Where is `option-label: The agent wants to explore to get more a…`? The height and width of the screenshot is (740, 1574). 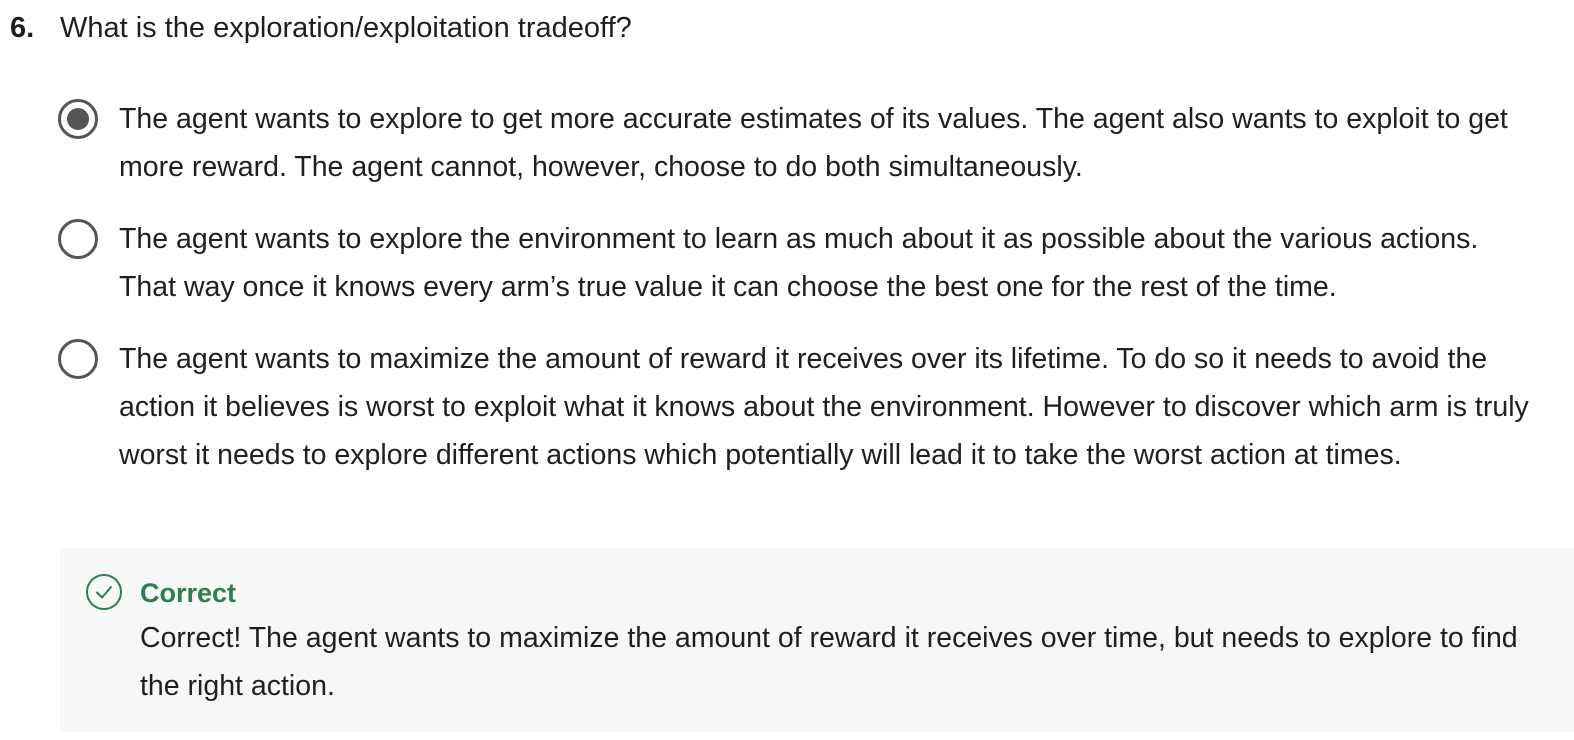
option-label: The agent wants to explore to get more a… is located at coordinates (813, 143).